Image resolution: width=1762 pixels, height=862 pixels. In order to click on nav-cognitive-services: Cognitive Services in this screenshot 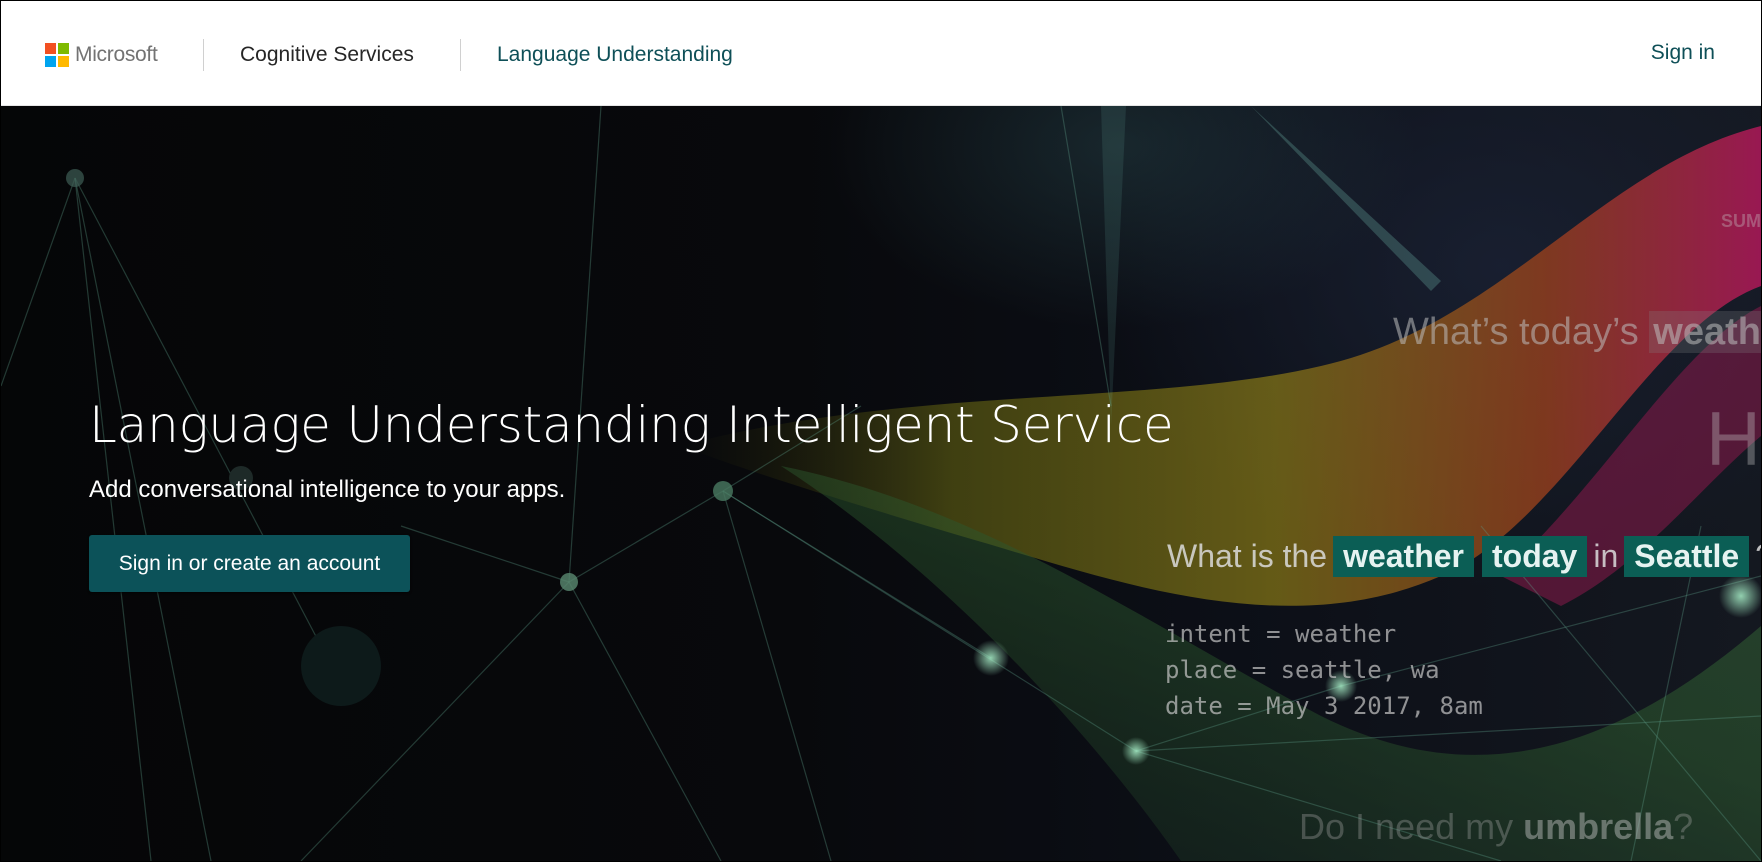, I will do `click(327, 55)`.